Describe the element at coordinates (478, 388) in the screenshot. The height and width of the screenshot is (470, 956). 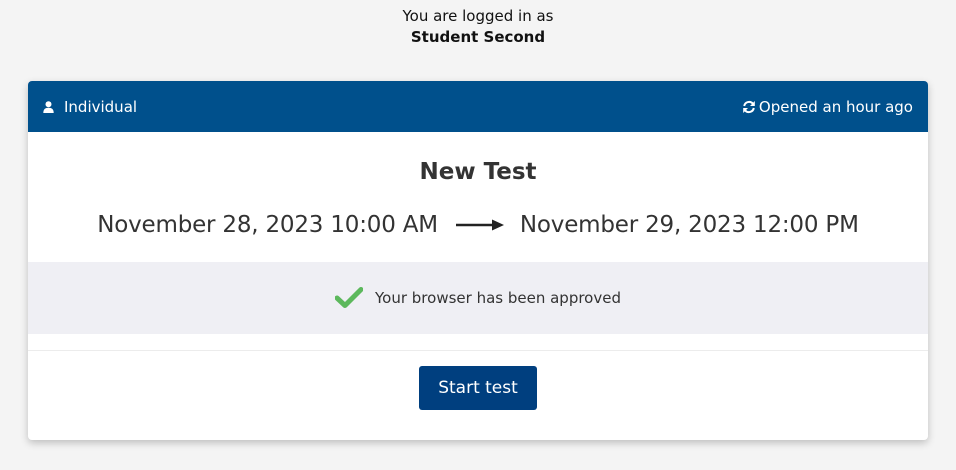
I see `start-test-button: Start test` at that location.